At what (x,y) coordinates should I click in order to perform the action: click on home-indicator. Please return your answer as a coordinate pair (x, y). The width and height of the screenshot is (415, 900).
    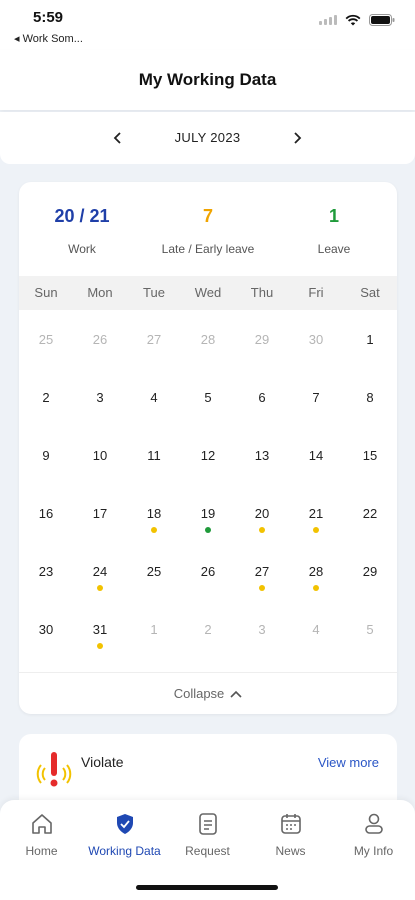
    Looking at the image, I should click on (207, 887).